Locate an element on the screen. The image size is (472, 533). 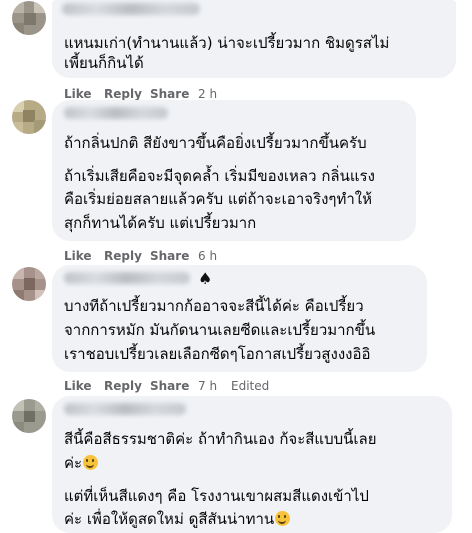
timestamp: 7 h is located at coordinates (207, 386).